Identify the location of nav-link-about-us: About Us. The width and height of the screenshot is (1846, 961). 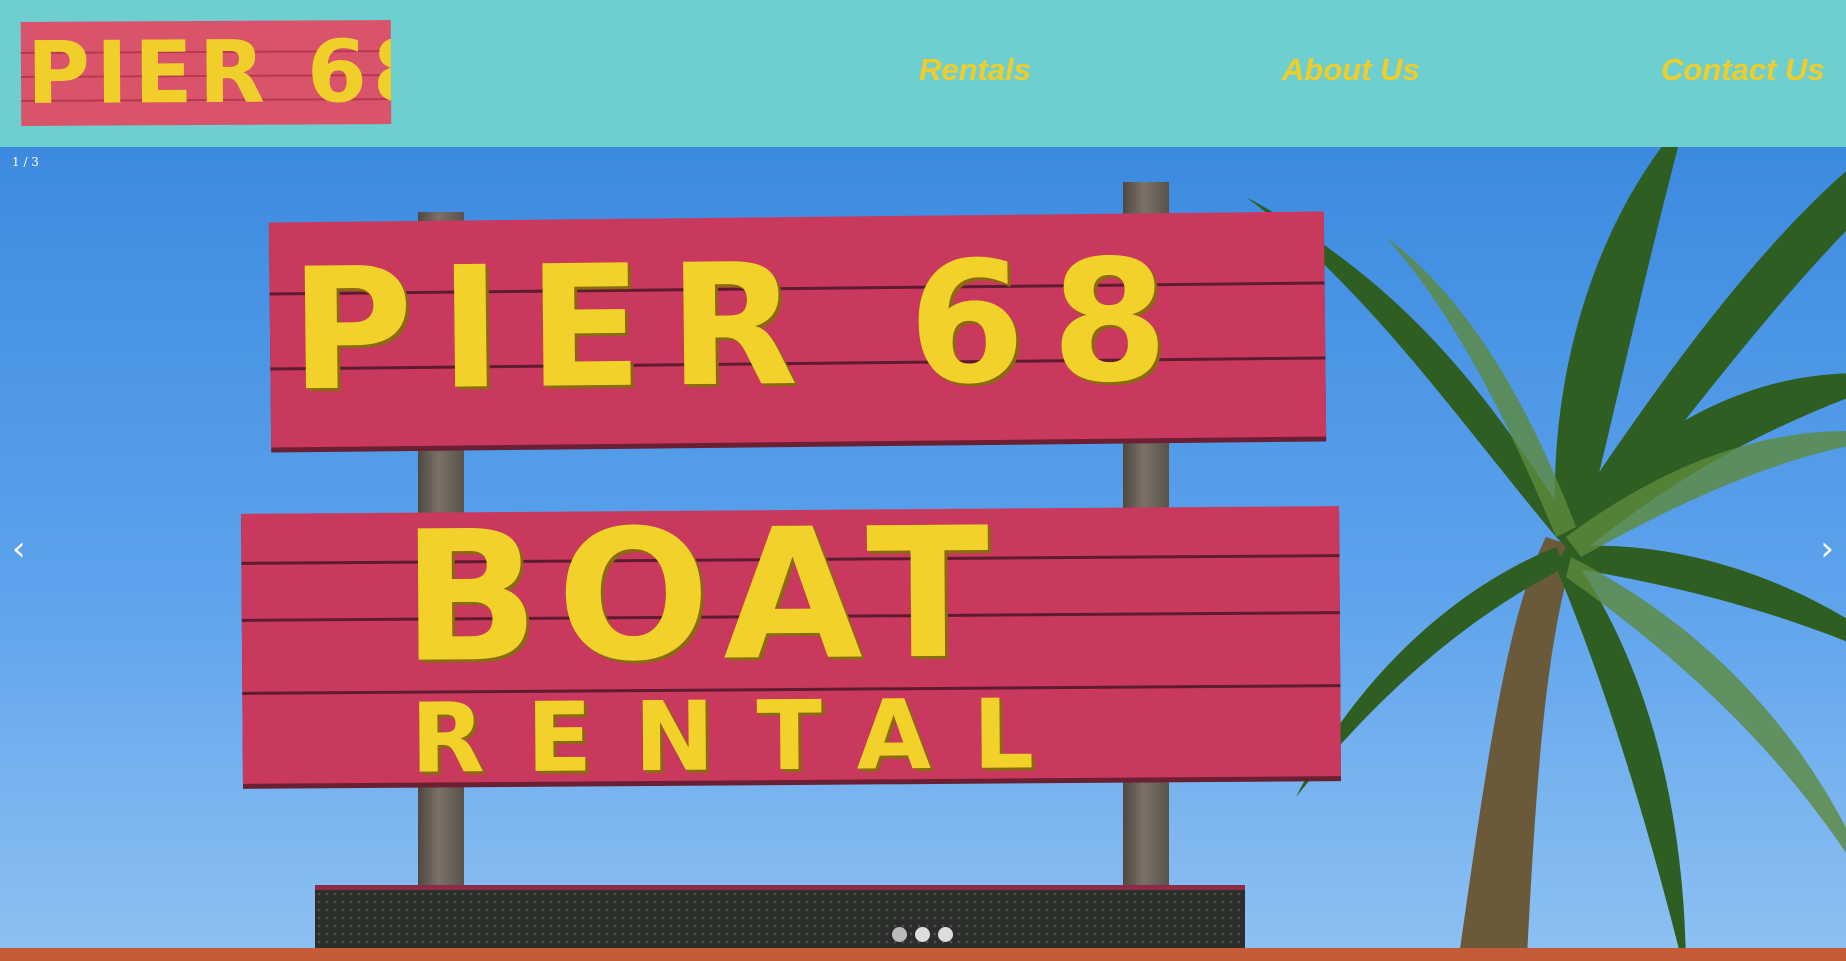
(1351, 70).